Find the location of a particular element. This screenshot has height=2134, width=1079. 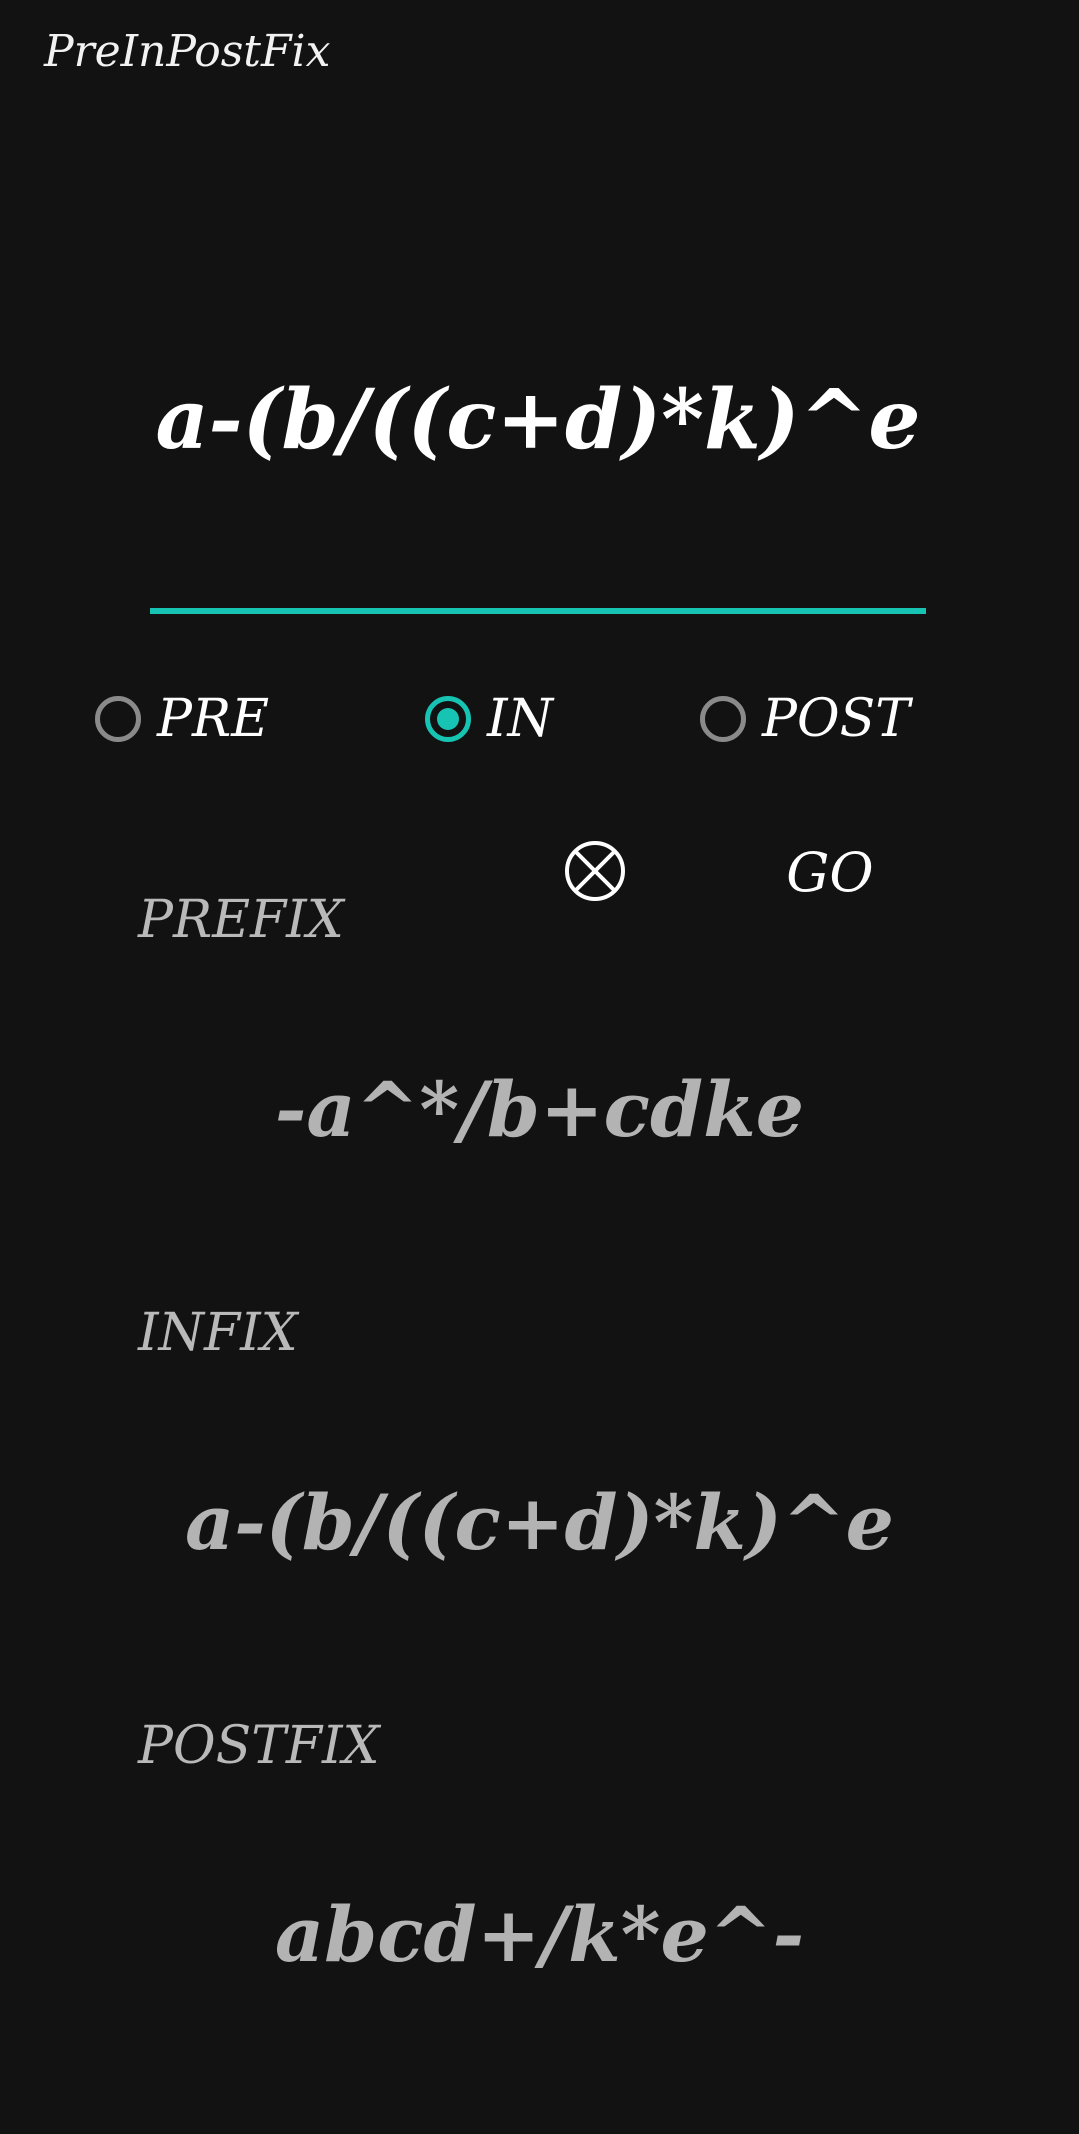

circle-x-icon is located at coordinates (595, 871).